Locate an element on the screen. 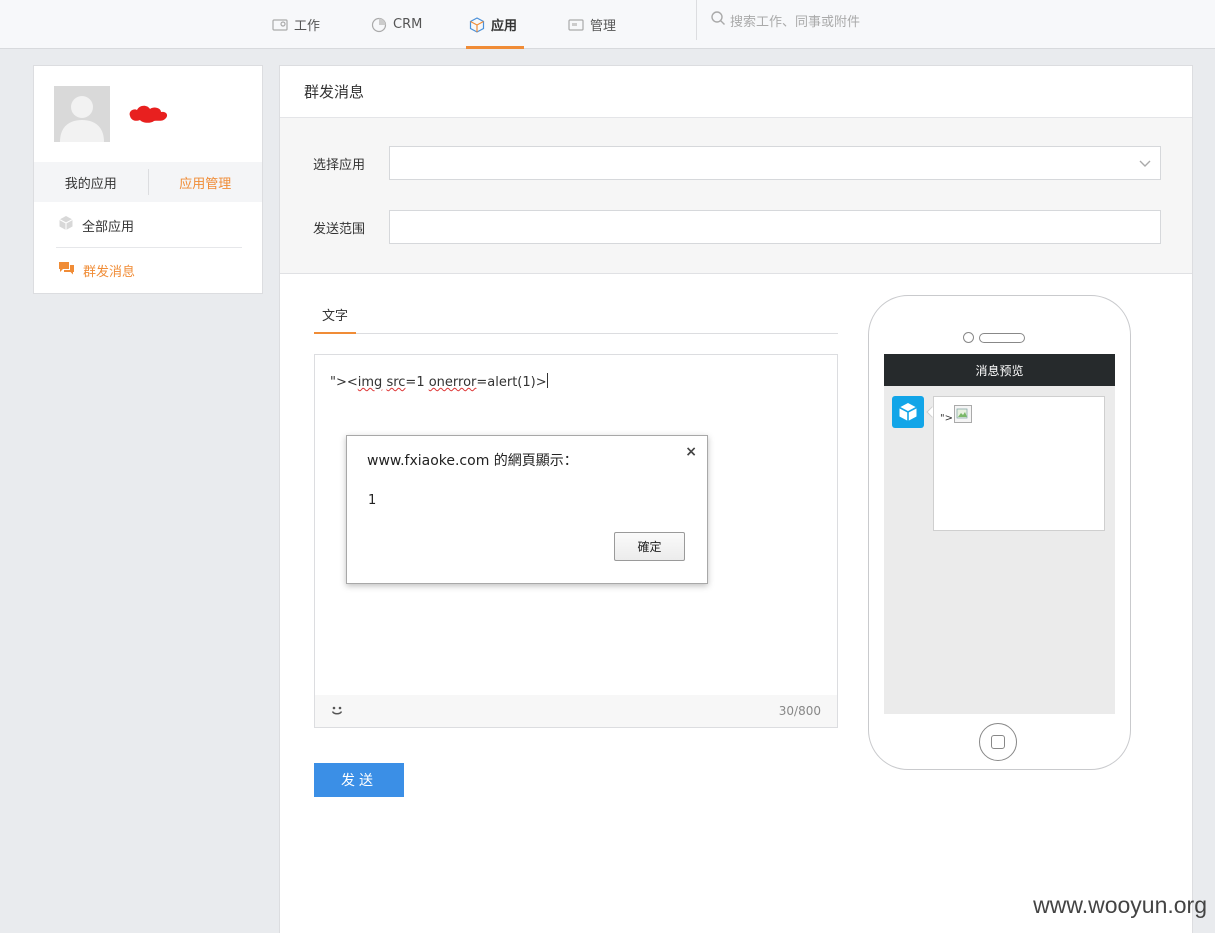  alert-dialog: www.fxiaoke.com 的網頁顯示： × 1 確定 is located at coordinates (527, 509).